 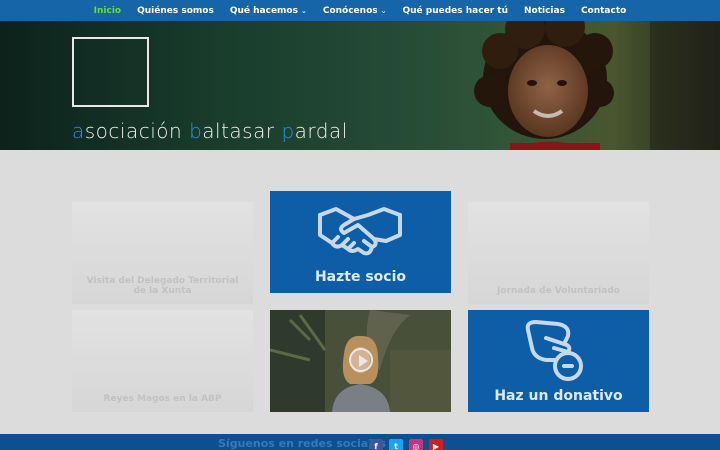 I want to click on twitter-icon: t, so click(x=396, y=444).